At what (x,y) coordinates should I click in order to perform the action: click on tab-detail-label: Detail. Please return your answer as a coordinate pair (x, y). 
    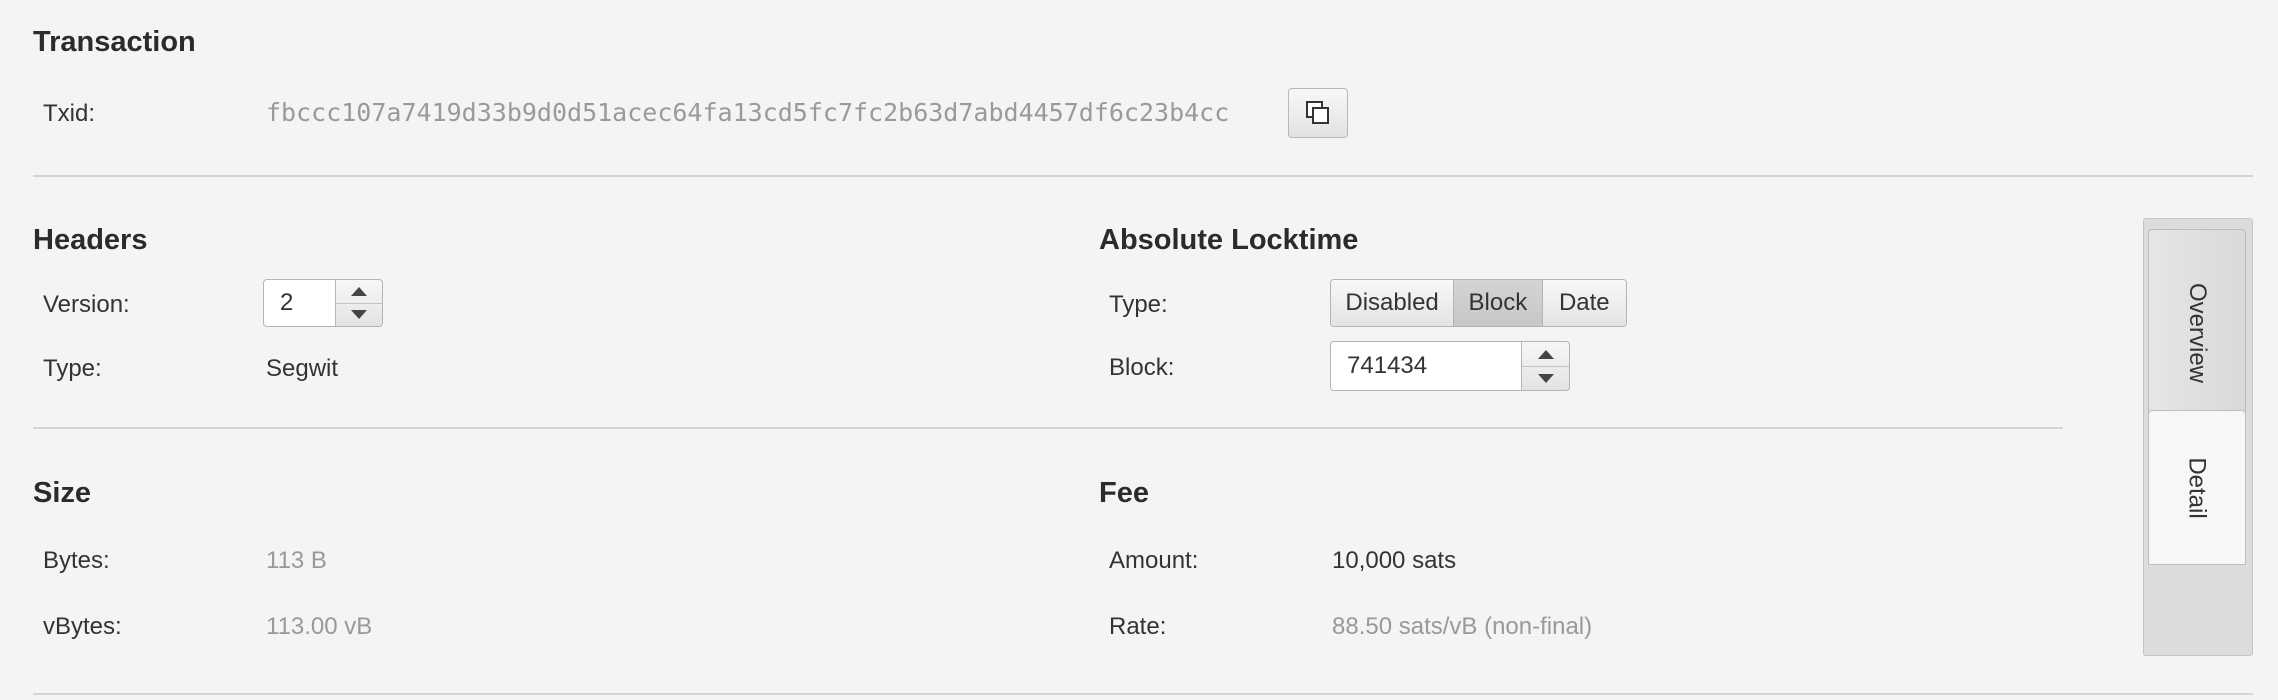
    Looking at the image, I should click on (2197, 487).